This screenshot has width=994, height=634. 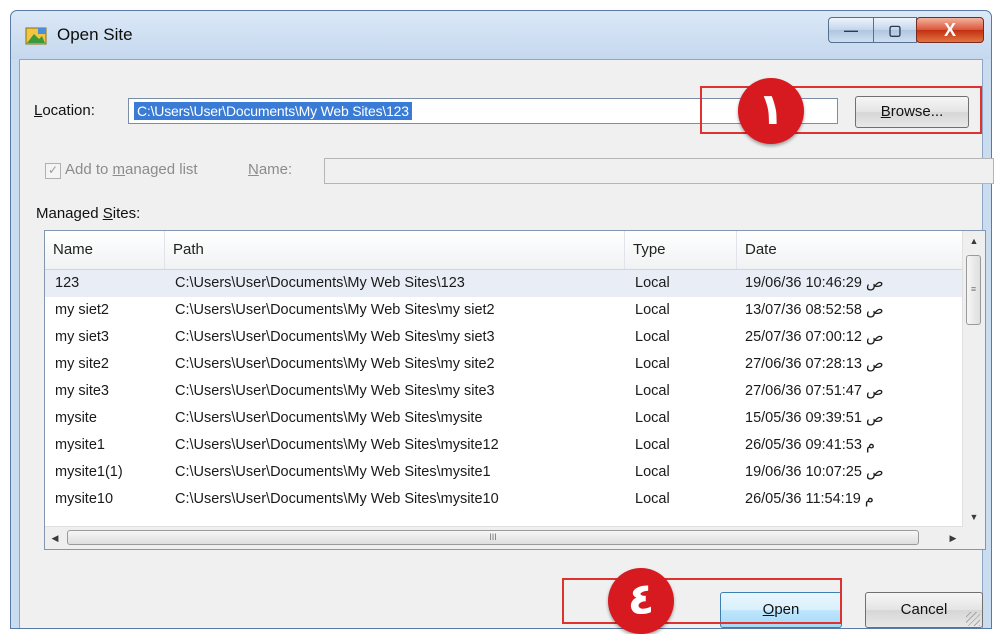 What do you see at coordinates (82, 364) in the screenshot?
I see `cell-name: my site2` at bounding box center [82, 364].